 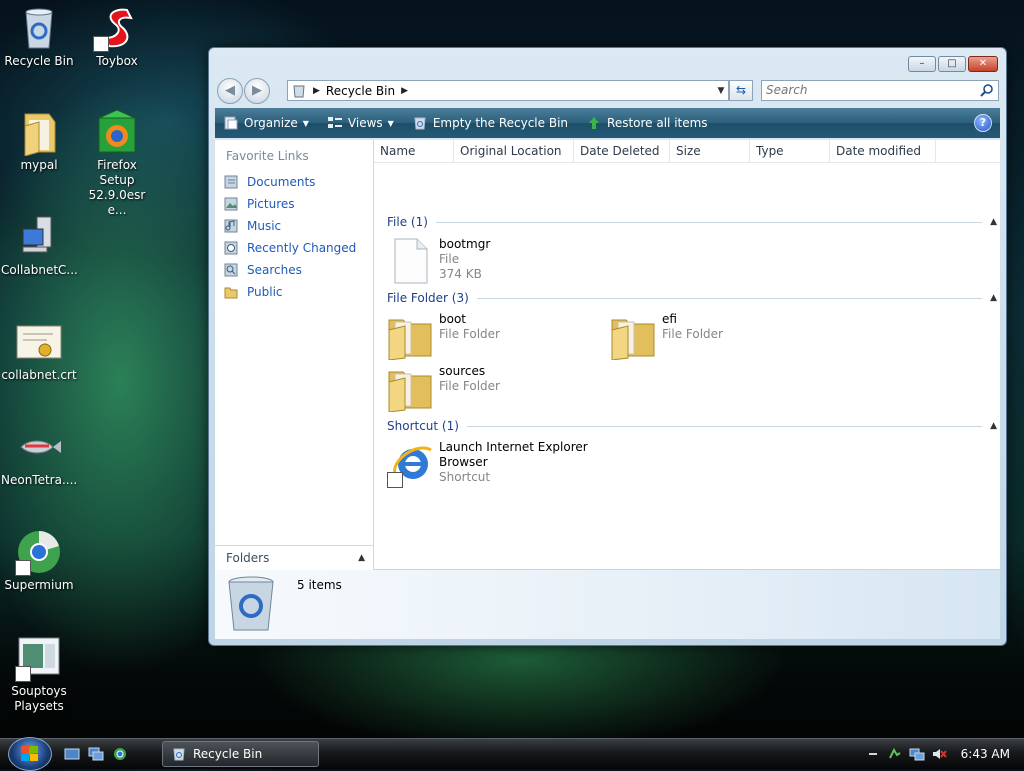 I want to click on show-desktop-icon, so click(x=72, y=754).